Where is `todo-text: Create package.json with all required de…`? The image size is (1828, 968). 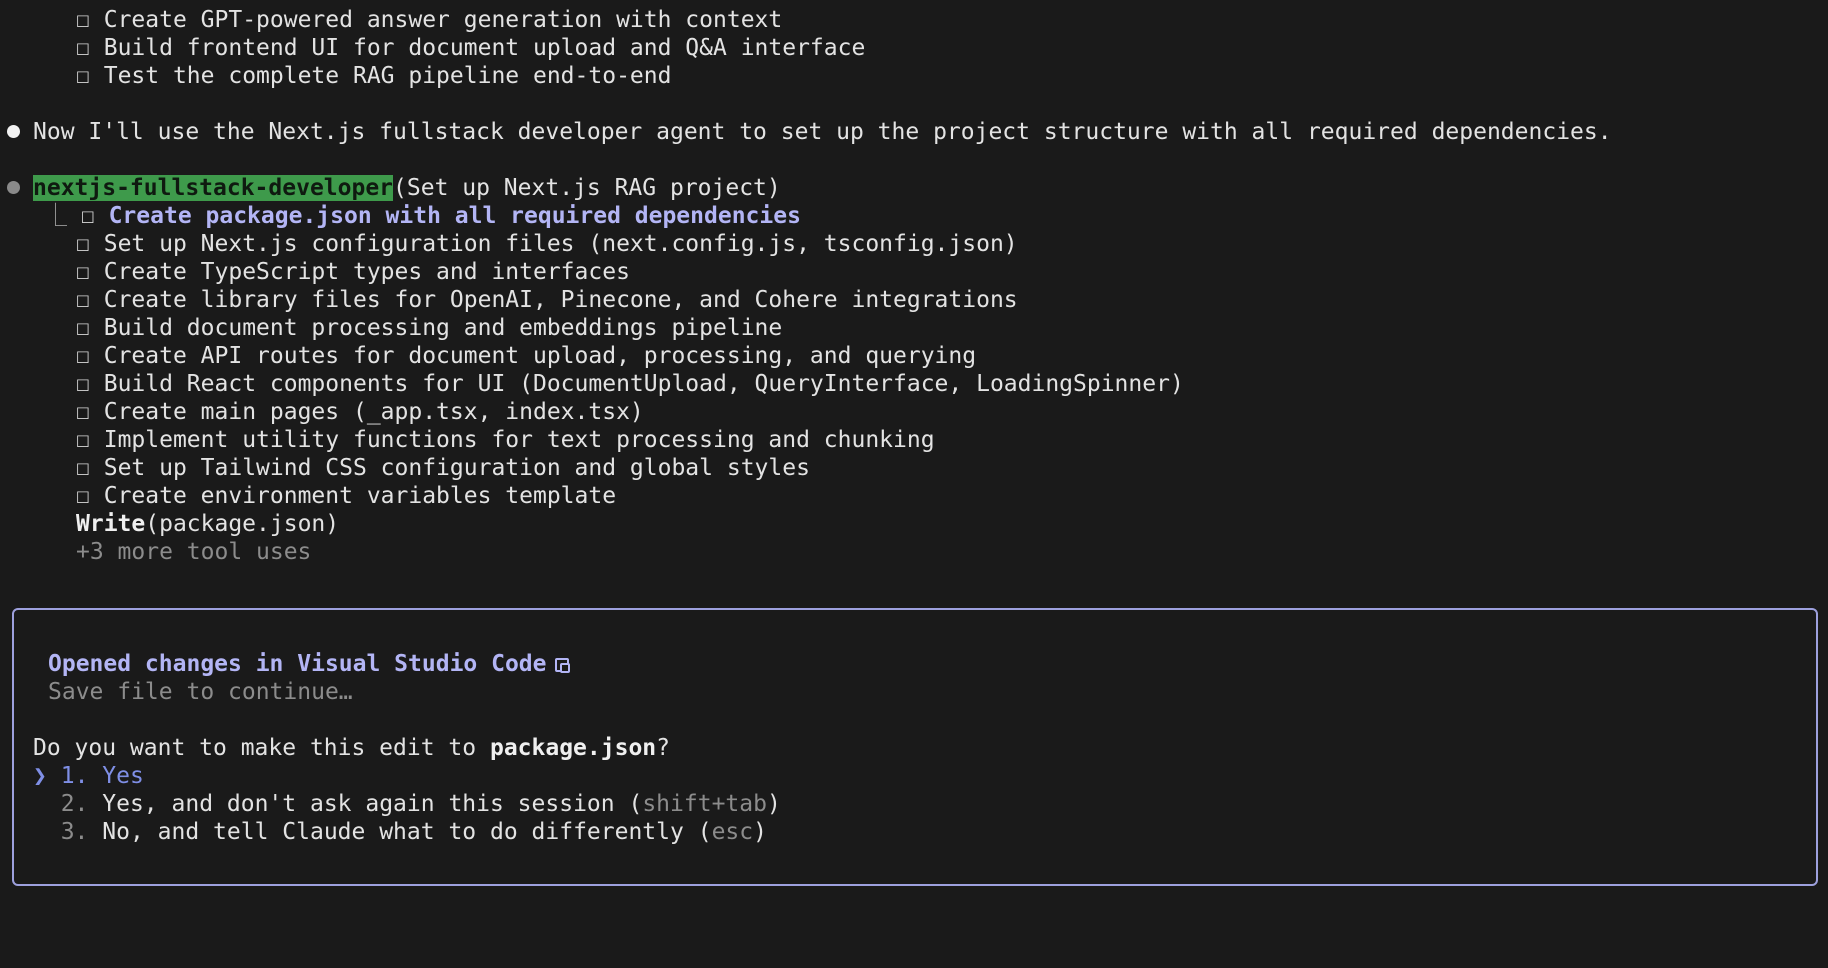 todo-text: Create package.json with all required de… is located at coordinates (454, 216).